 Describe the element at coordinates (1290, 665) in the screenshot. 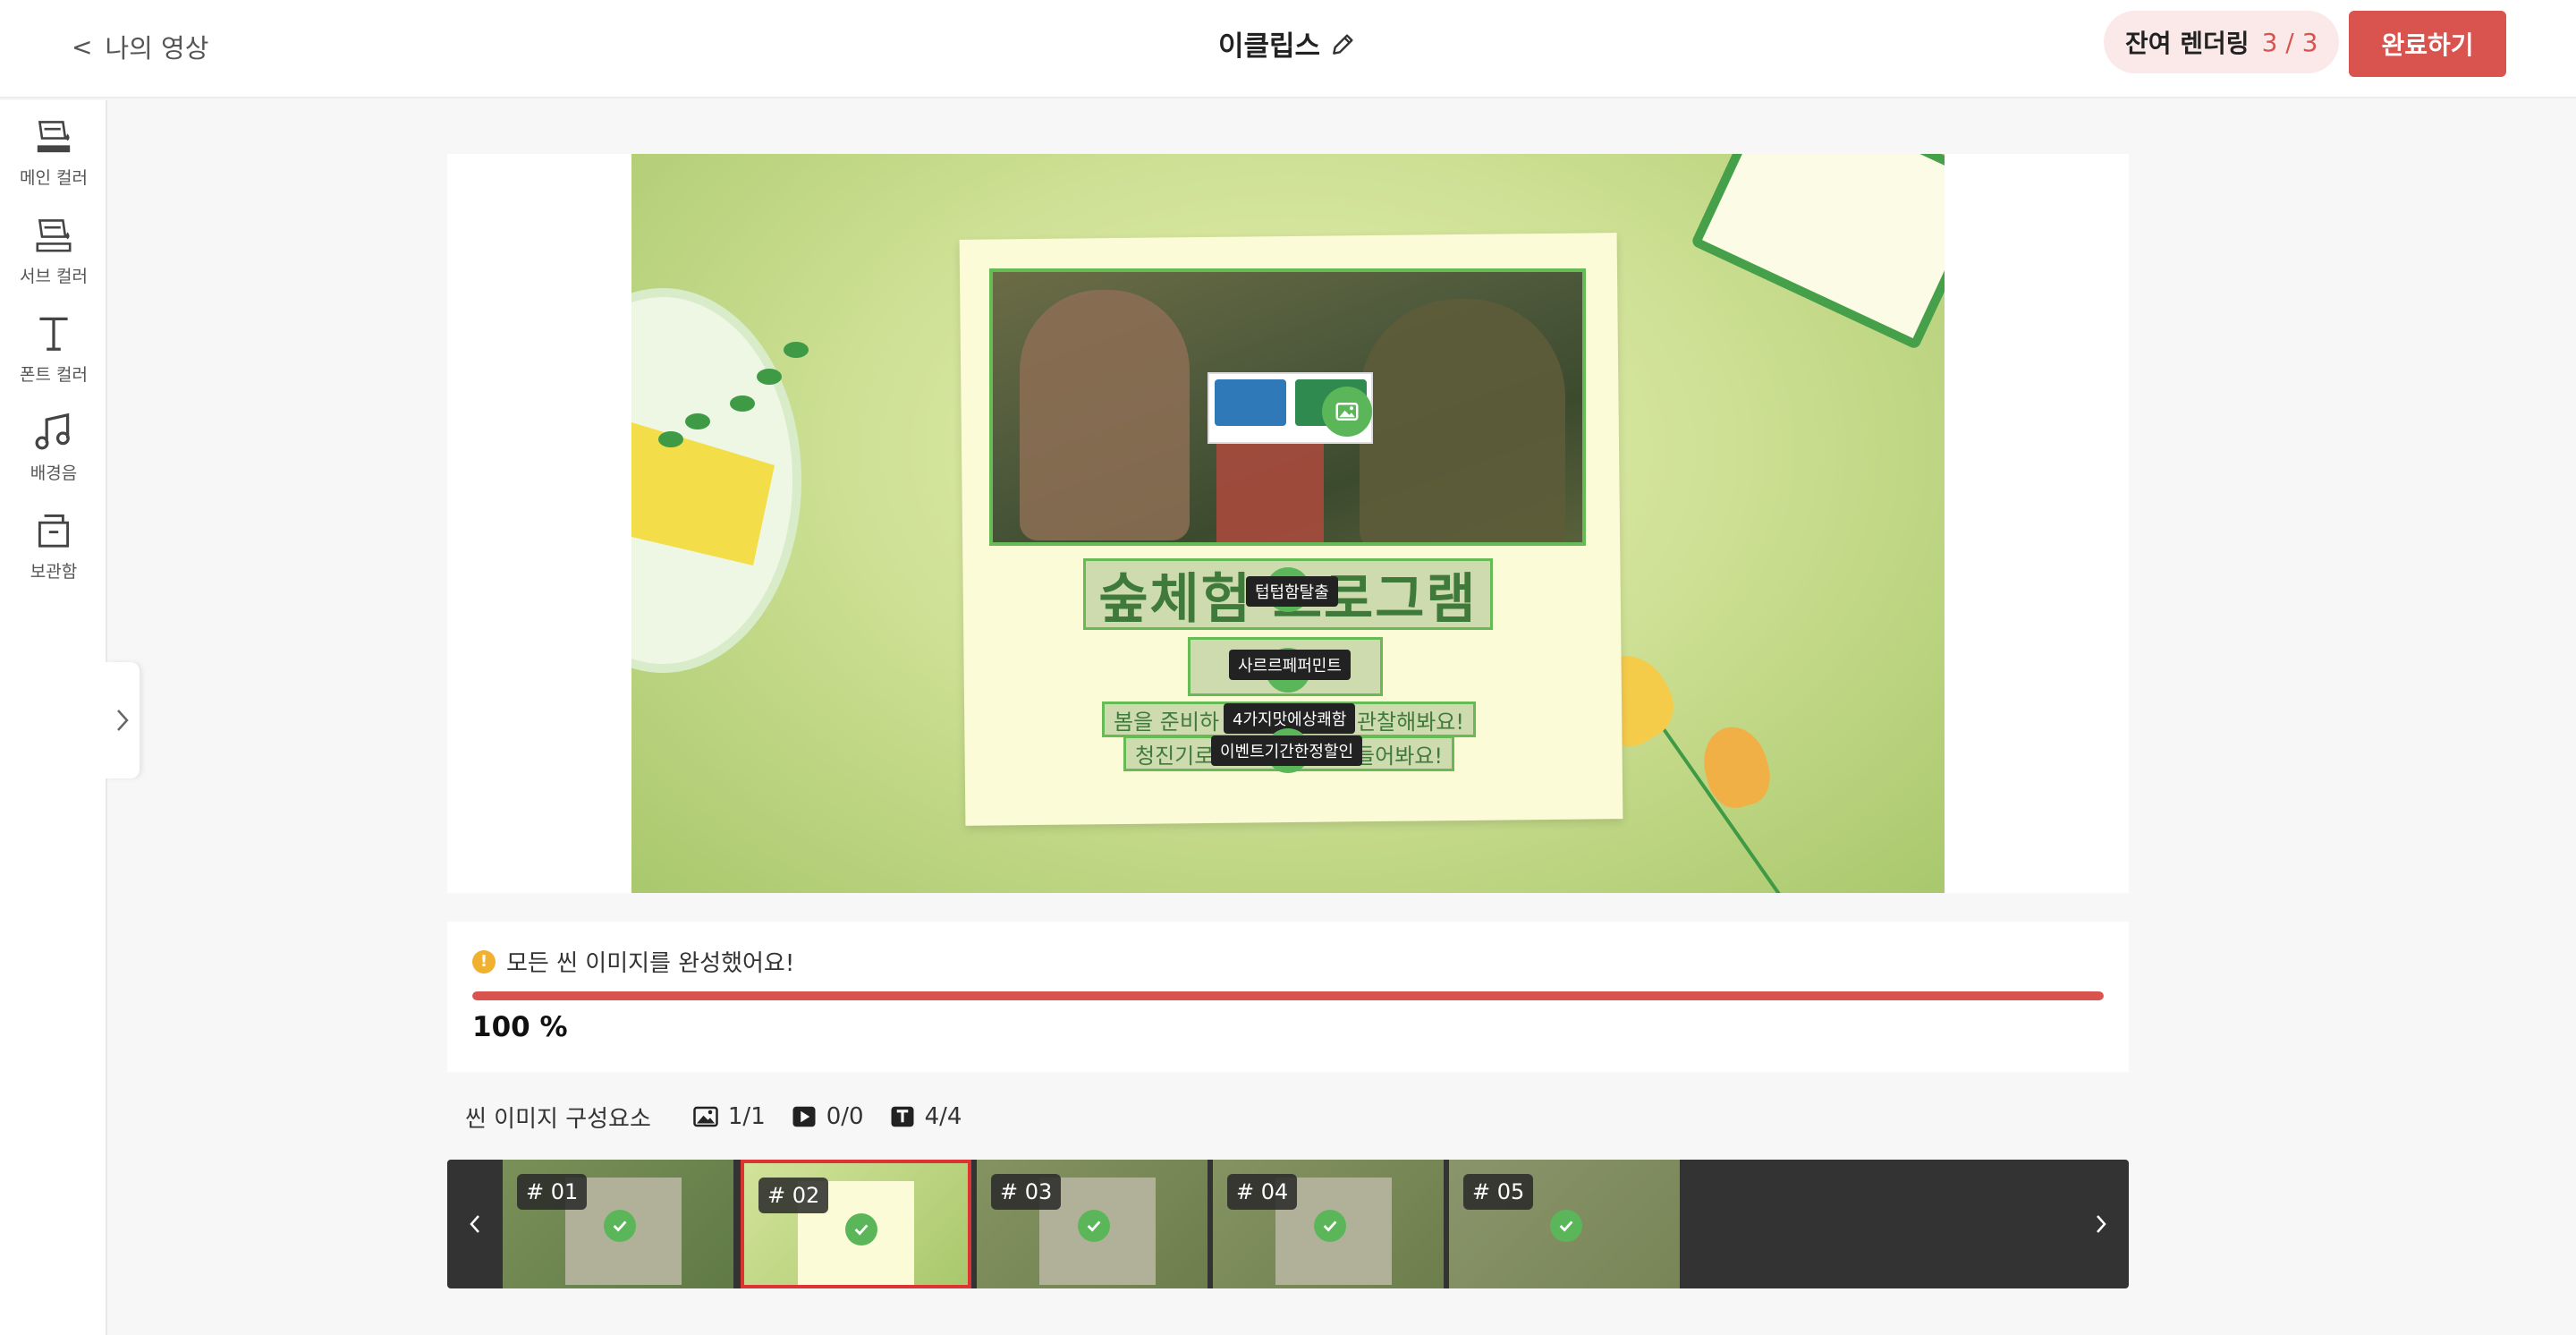

I see `text-tag: 사르르페퍼민트` at that location.